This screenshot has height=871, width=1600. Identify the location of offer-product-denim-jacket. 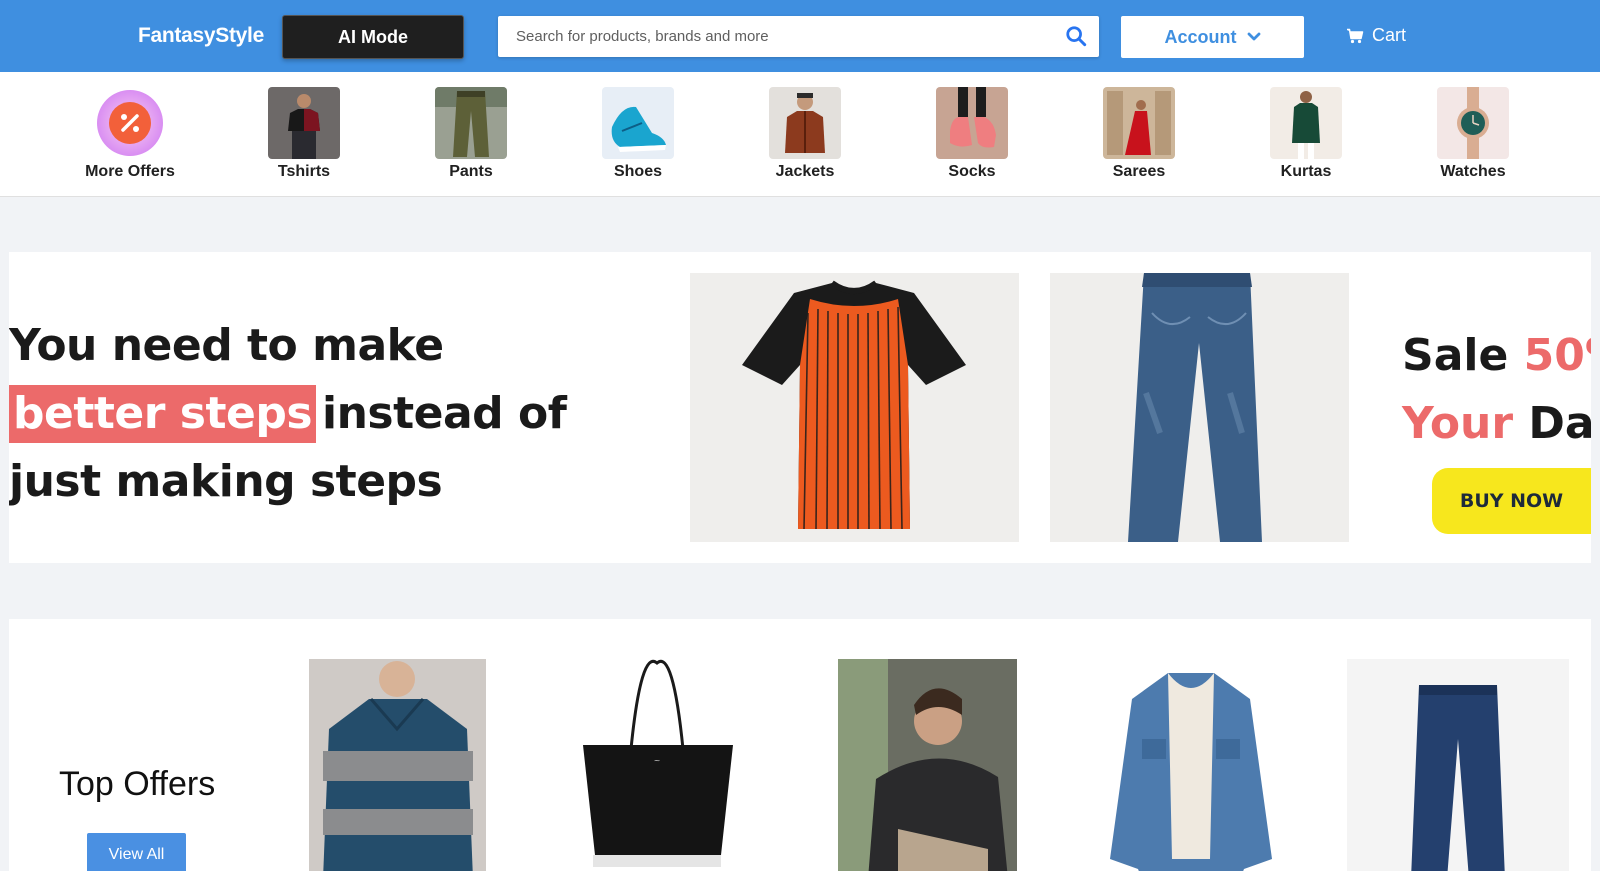
(1191, 765).